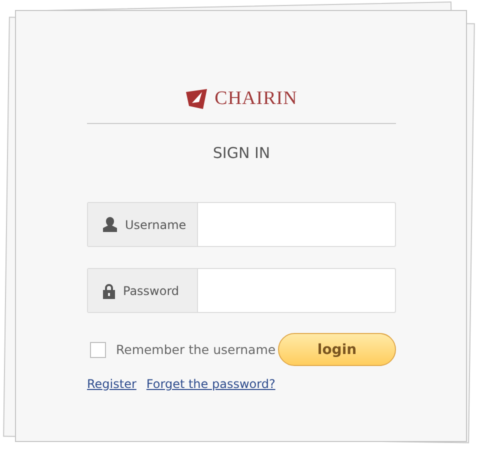 The width and height of the screenshot is (487, 453). Describe the element at coordinates (242, 153) in the screenshot. I see `sign-in-heading: SIGN IN` at that location.